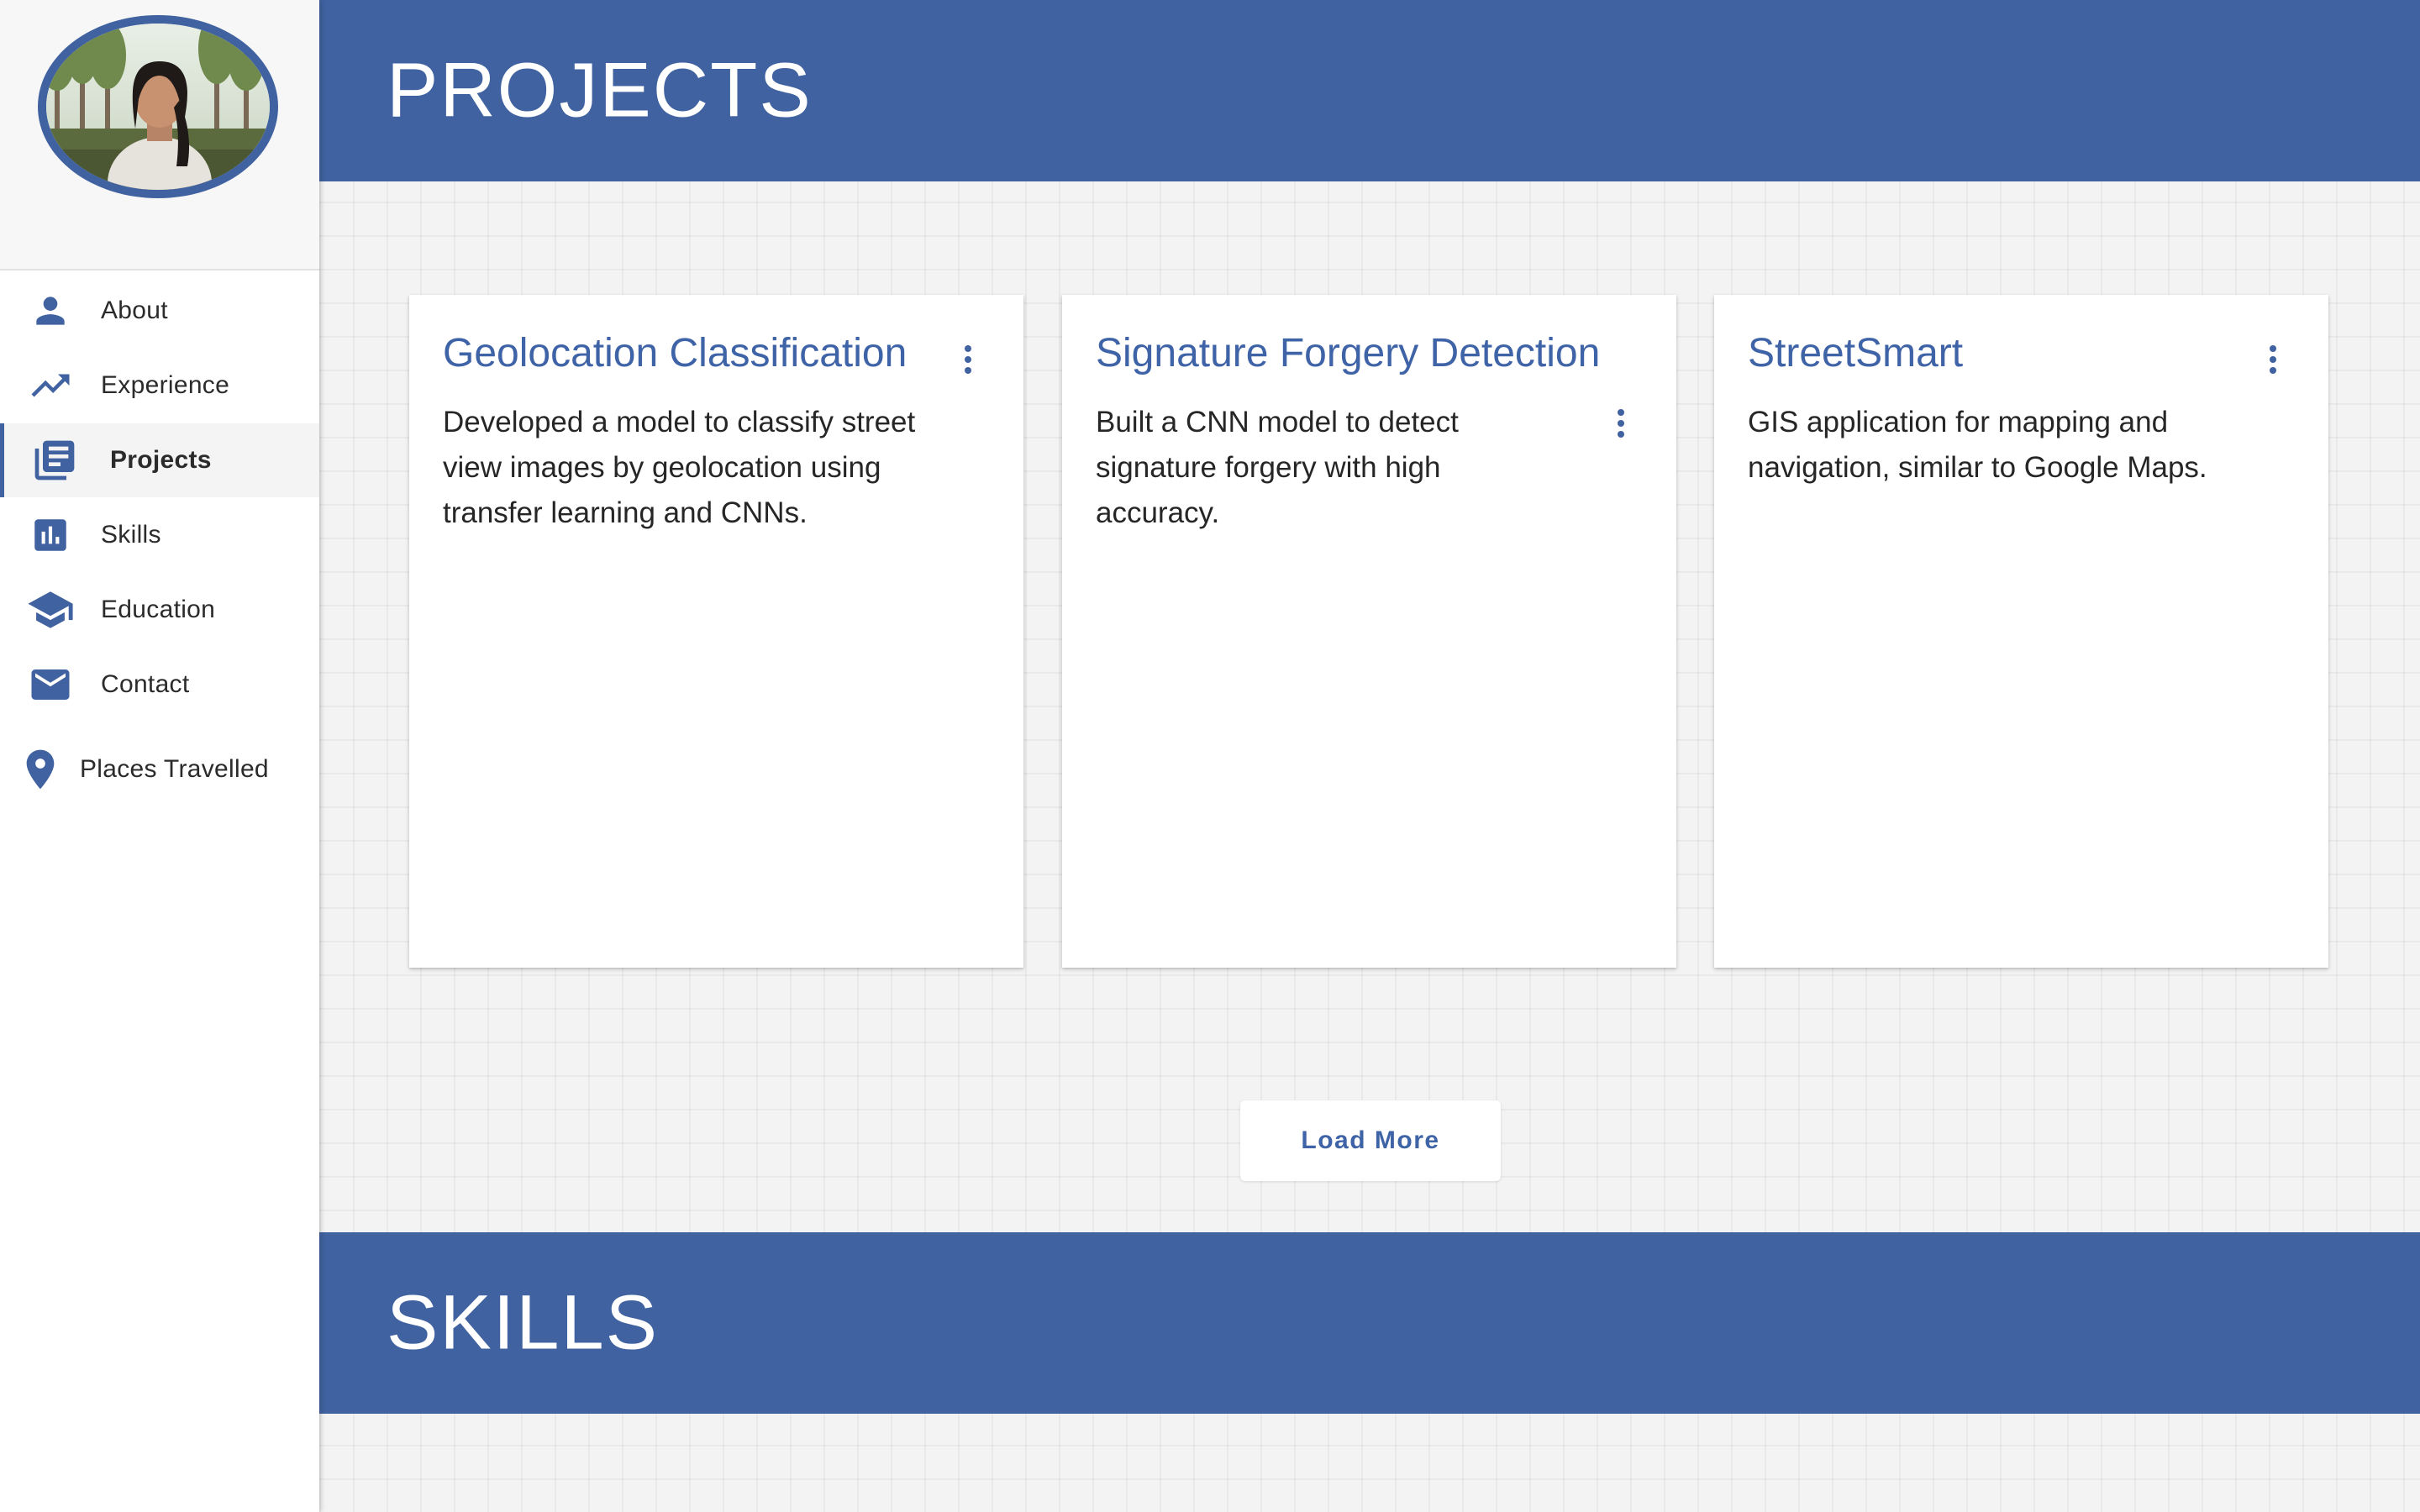 The image size is (2420, 1512). I want to click on sidebar-item-label: About, so click(134, 310).